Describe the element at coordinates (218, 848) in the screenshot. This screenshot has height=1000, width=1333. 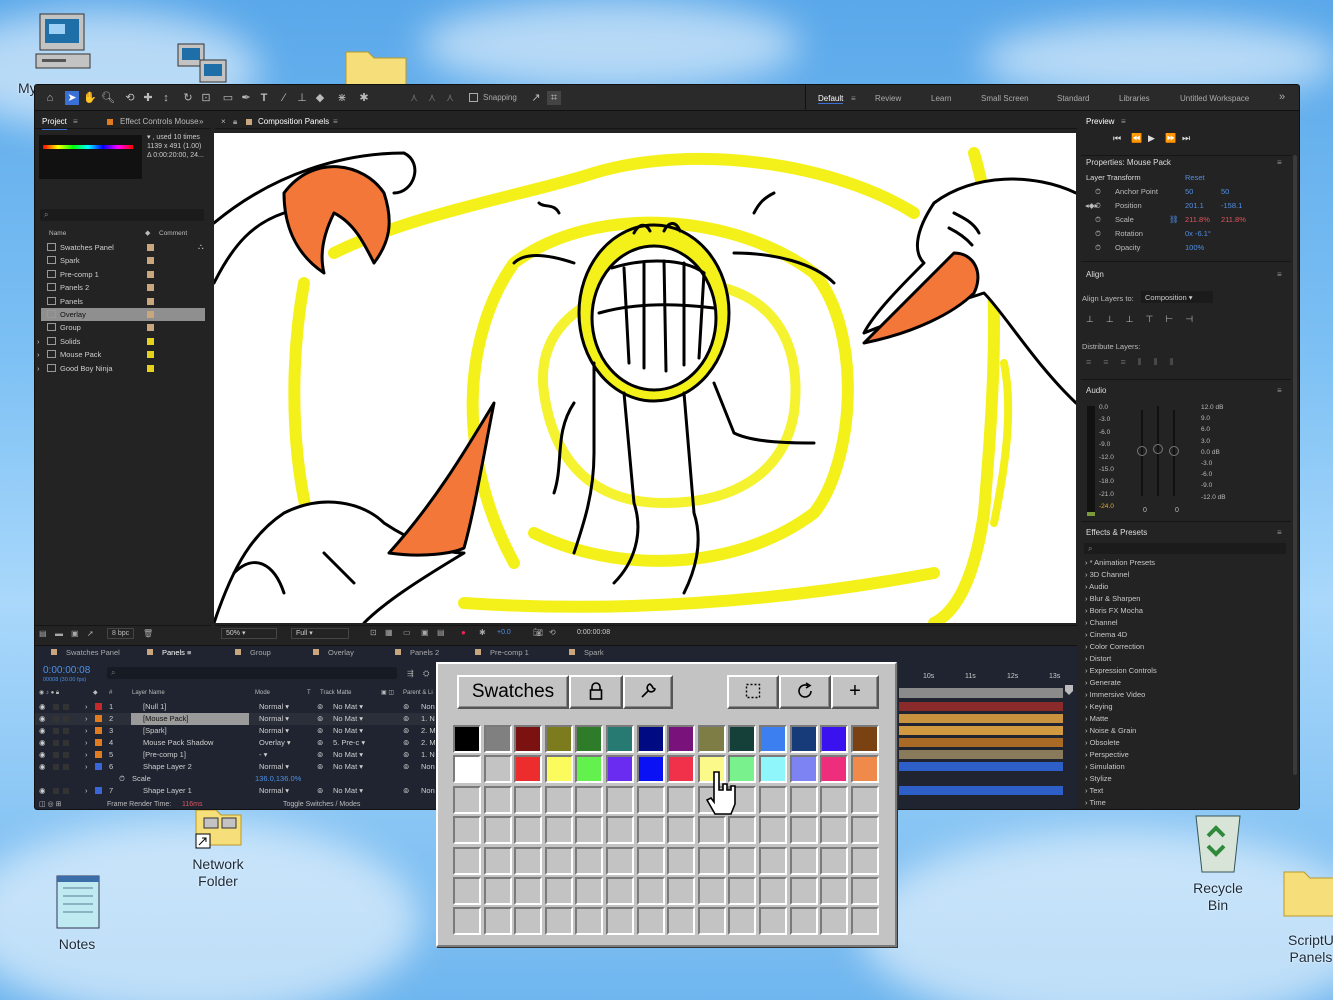
I see `network-folder-desktop-icon: Network Folder` at that location.